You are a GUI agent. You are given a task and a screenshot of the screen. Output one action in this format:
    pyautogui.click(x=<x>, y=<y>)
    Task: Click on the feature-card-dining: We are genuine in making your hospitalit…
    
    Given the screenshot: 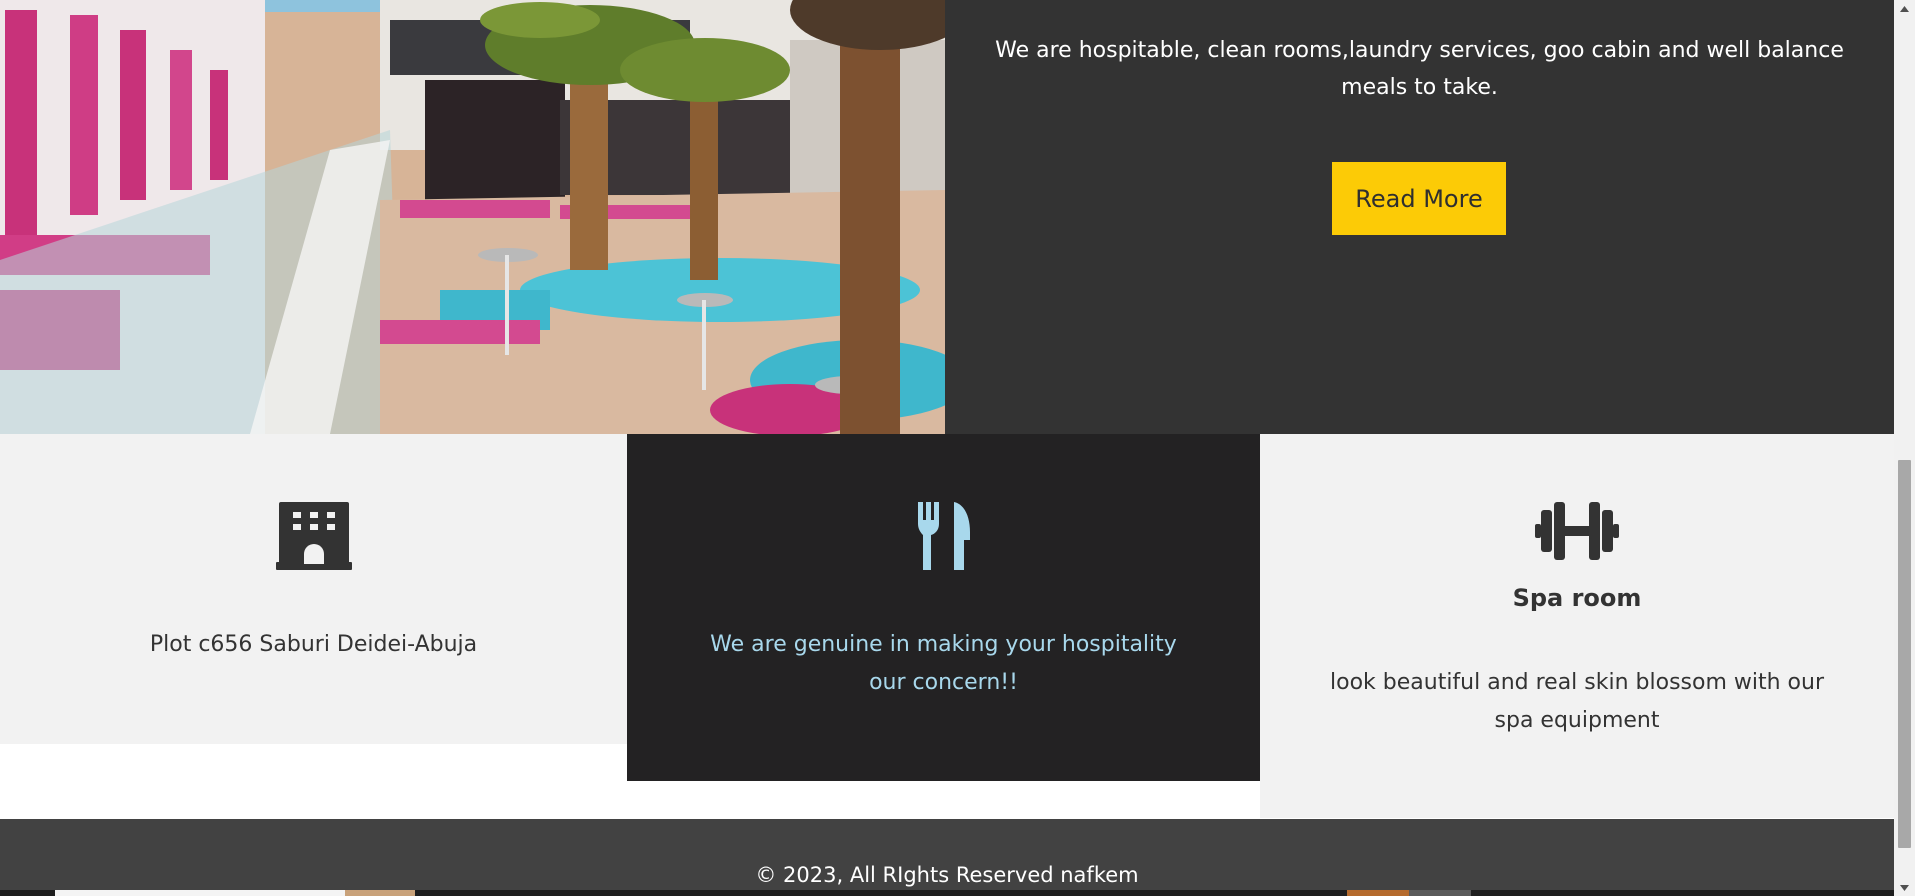 What is the action you would take?
    pyautogui.click(x=943, y=607)
    